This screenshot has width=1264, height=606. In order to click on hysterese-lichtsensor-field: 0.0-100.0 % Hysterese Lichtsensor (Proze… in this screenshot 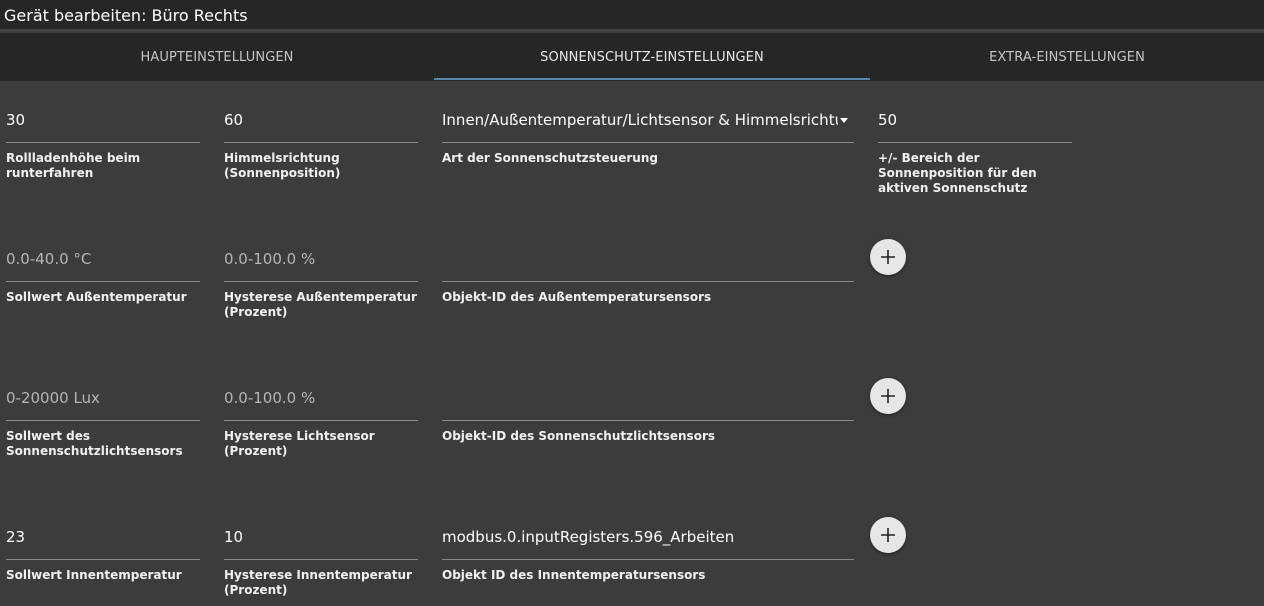, I will do `click(321, 424)`.